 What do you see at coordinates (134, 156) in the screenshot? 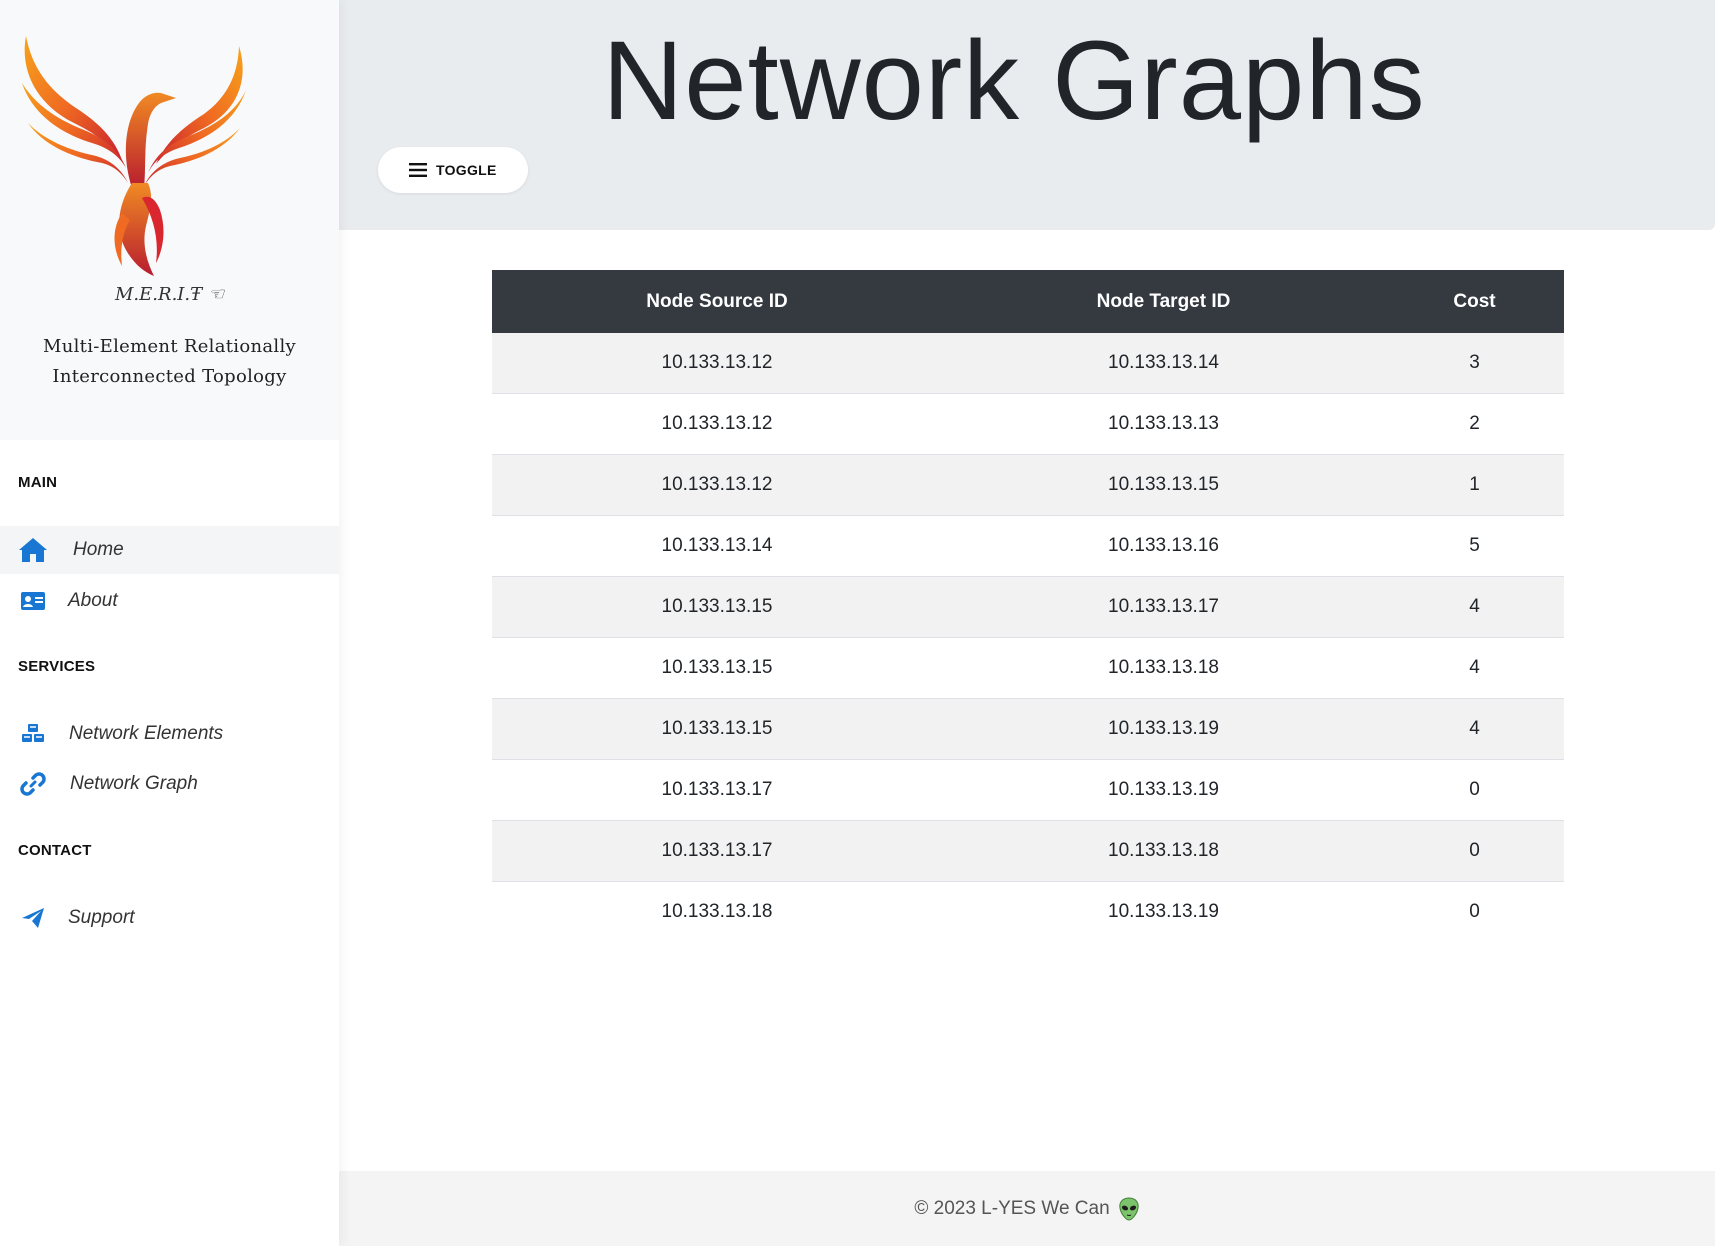
I see `phoenix-logo` at bounding box center [134, 156].